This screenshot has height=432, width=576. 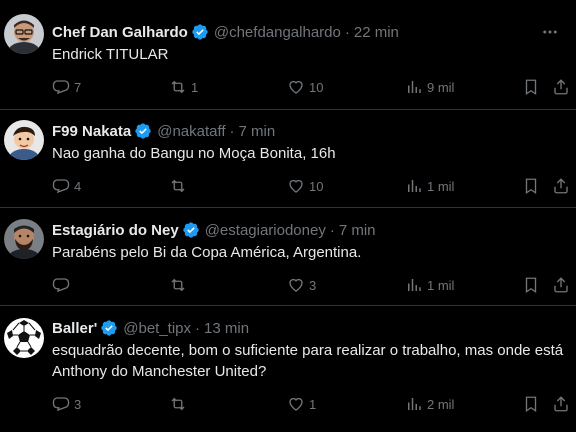 I want to click on reply-button, so click(x=63, y=285).